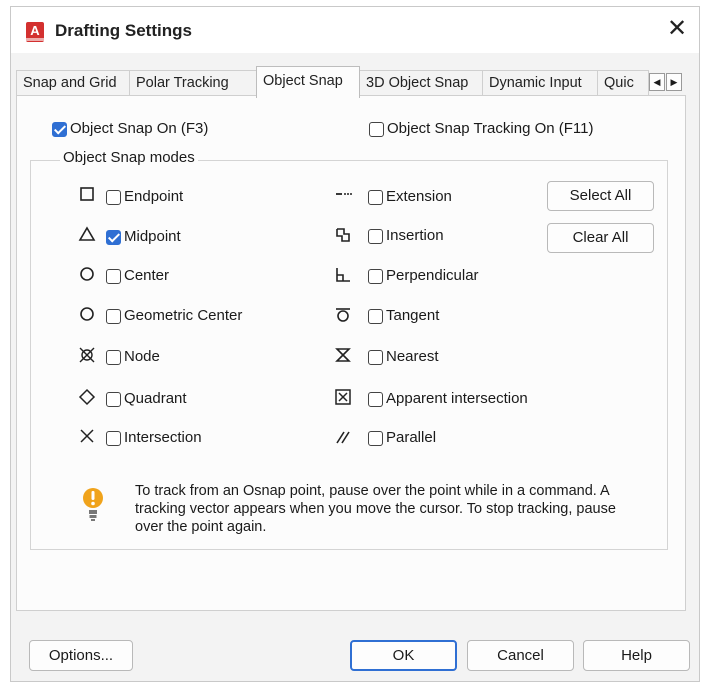 Image resolution: width=705 pixels, height=685 pixels. I want to click on mode-endpoint-checkbox: Endpoint, so click(144, 197).